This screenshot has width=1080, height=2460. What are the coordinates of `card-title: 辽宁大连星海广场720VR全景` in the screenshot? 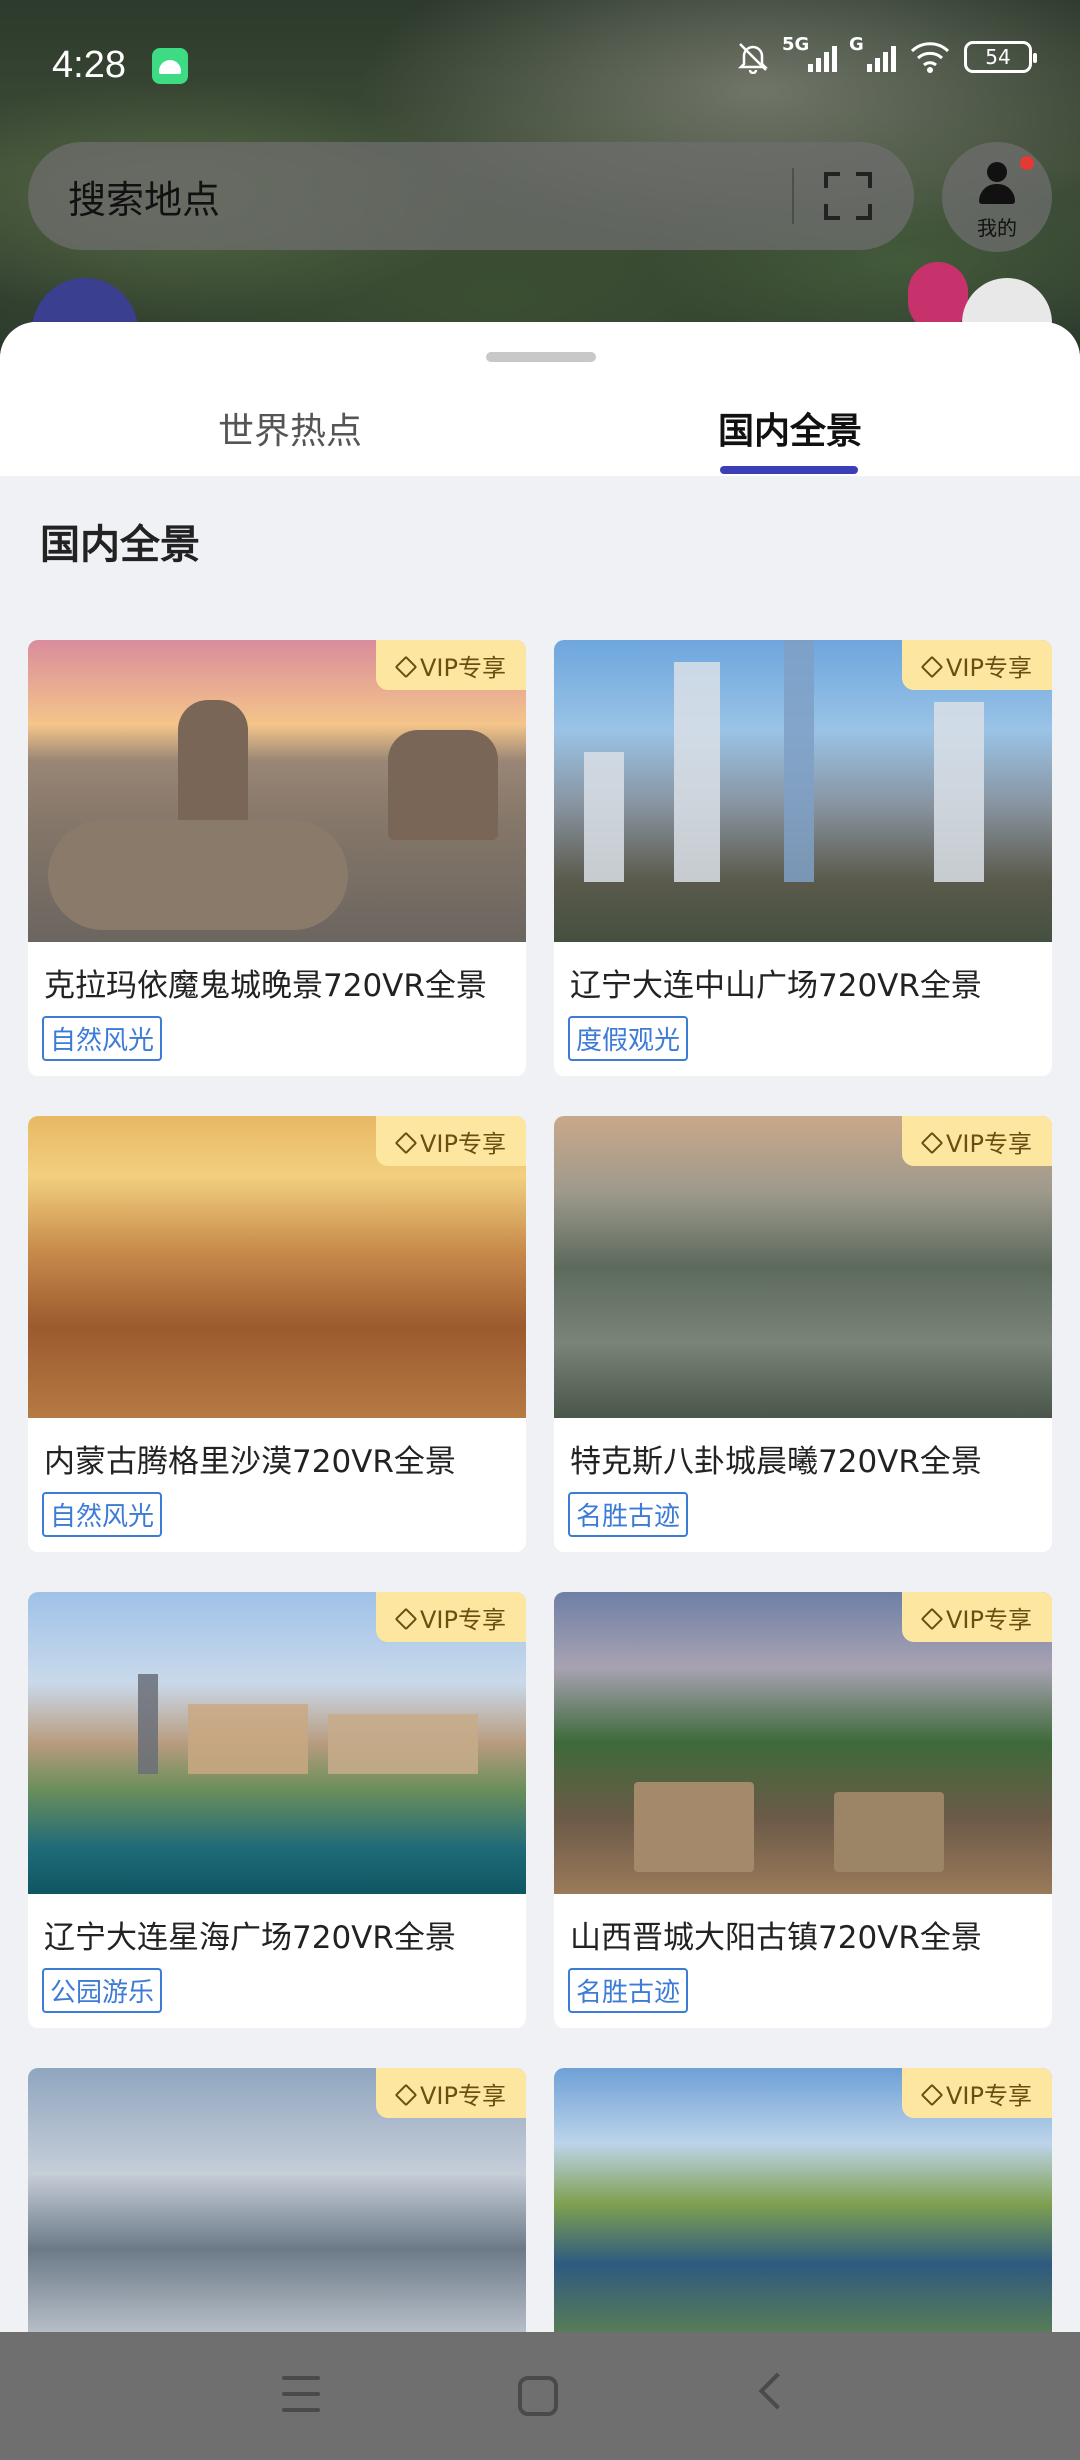 It's located at (250, 1938).